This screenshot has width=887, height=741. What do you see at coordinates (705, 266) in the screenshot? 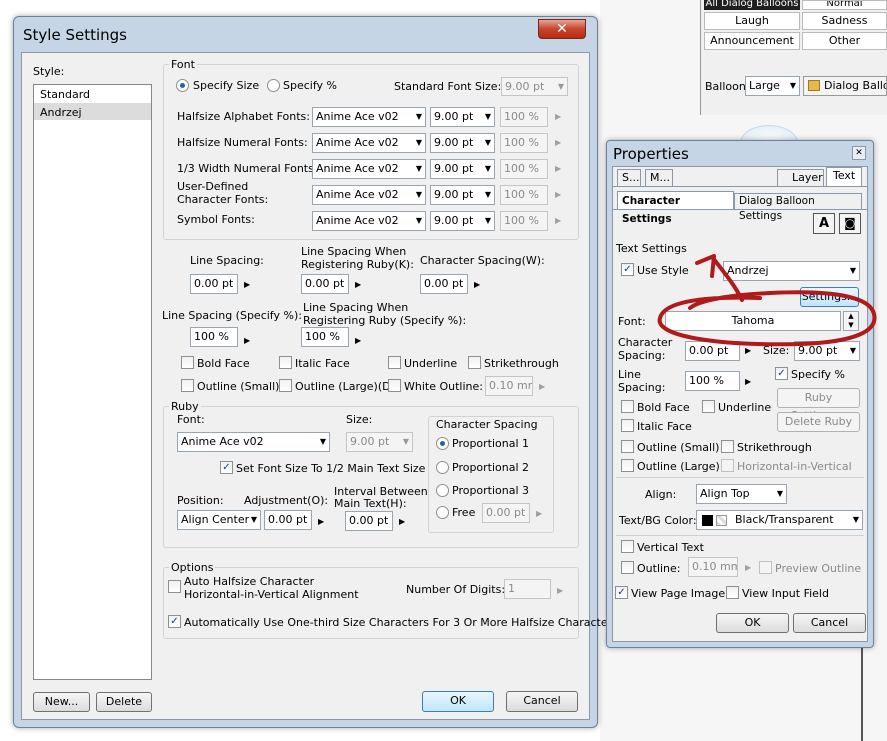
I see `annotation-arrowhead-icon` at bounding box center [705, 266].